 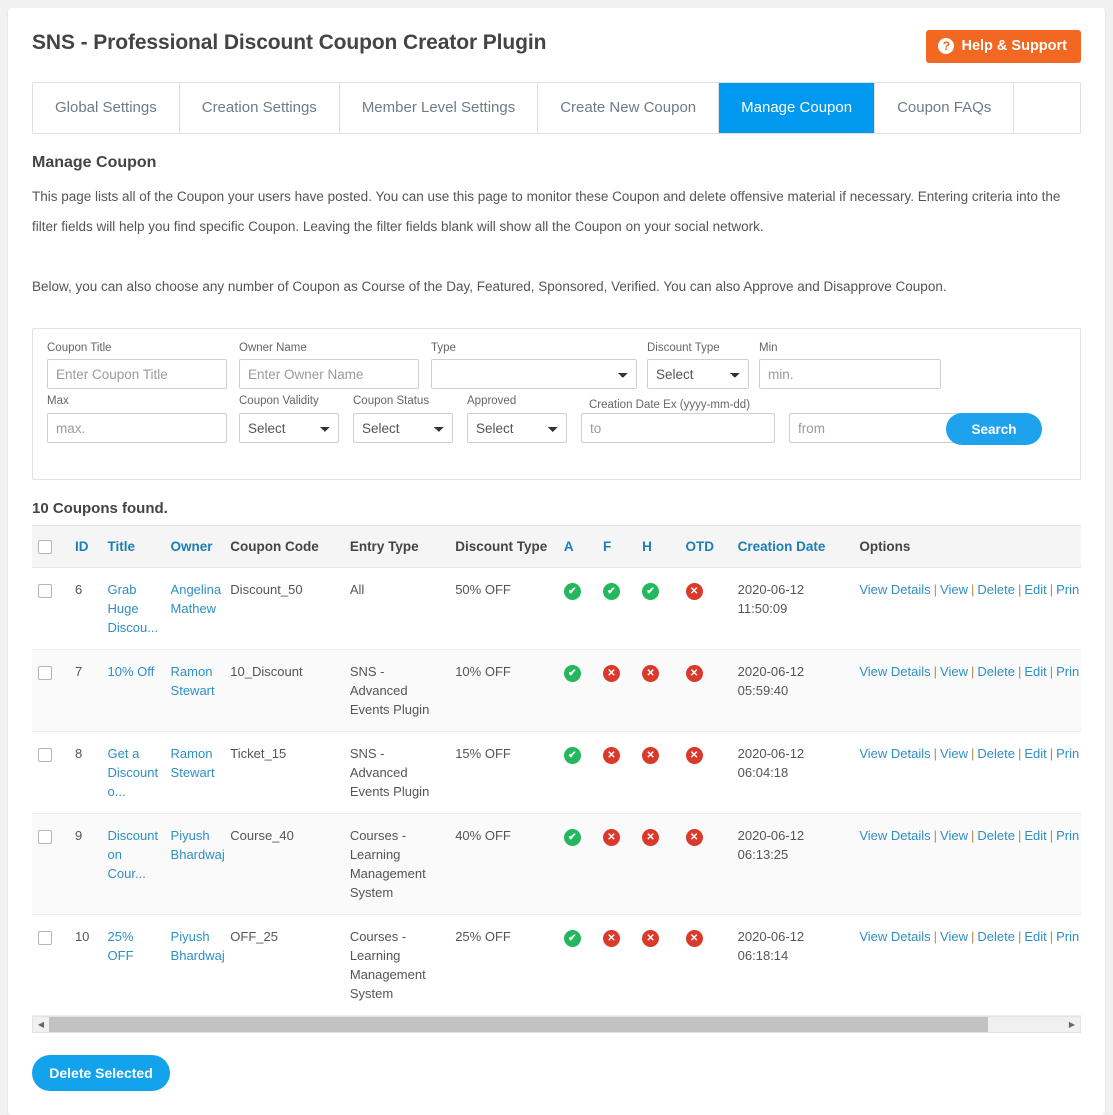 I want to click on col-title: Title, so click(x=133, y=547).